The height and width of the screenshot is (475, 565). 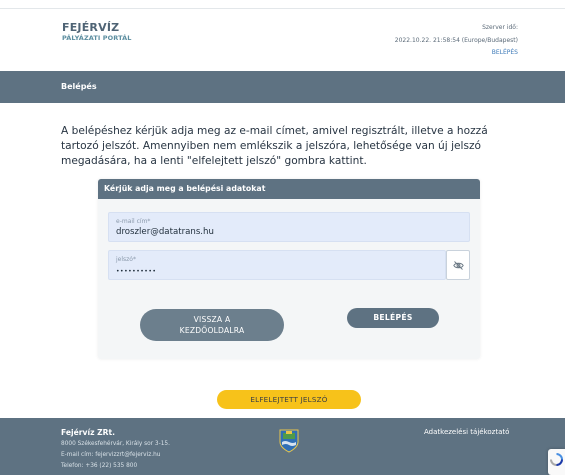 I want to click on eye-slash-icon, so click(x=458, y=265).